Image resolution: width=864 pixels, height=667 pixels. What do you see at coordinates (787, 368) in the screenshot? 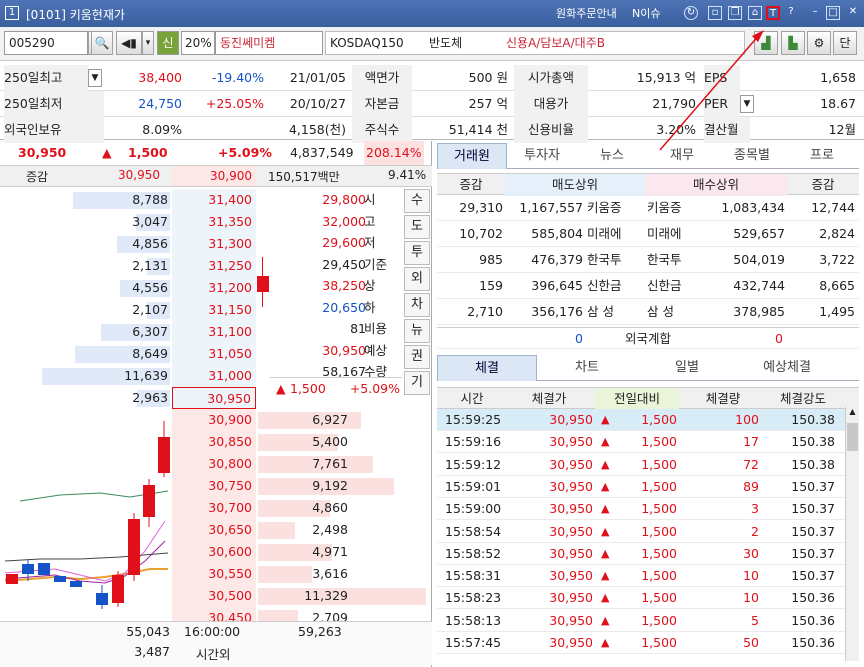
I see `trade-tab-3: 예상체결` at bounding box center [787, 368].